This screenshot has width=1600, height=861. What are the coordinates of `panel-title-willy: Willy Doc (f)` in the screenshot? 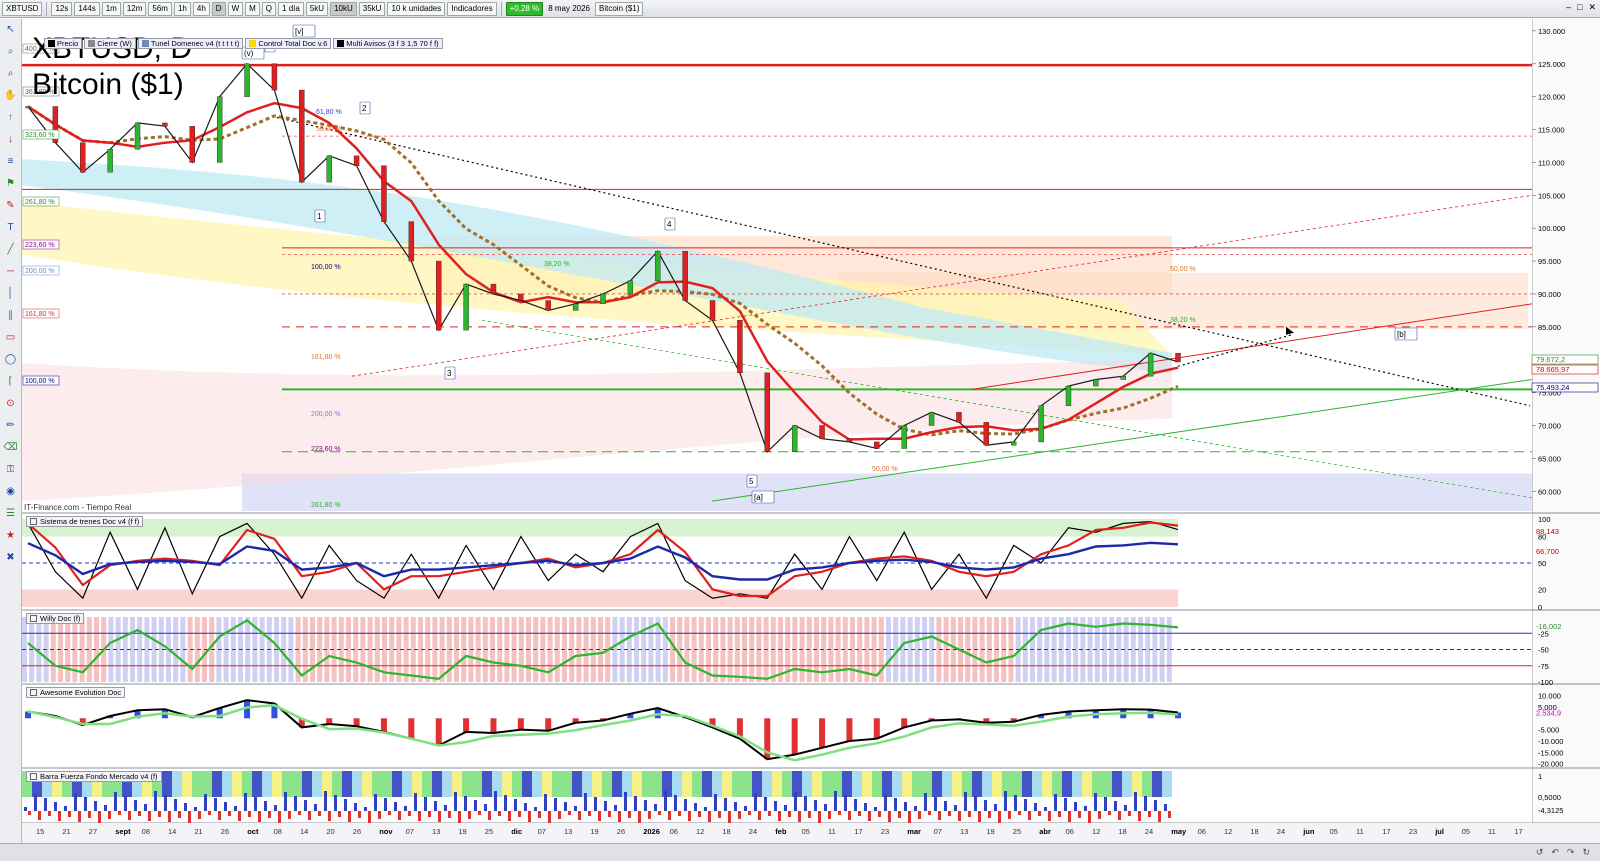 It's located at (55, 618).